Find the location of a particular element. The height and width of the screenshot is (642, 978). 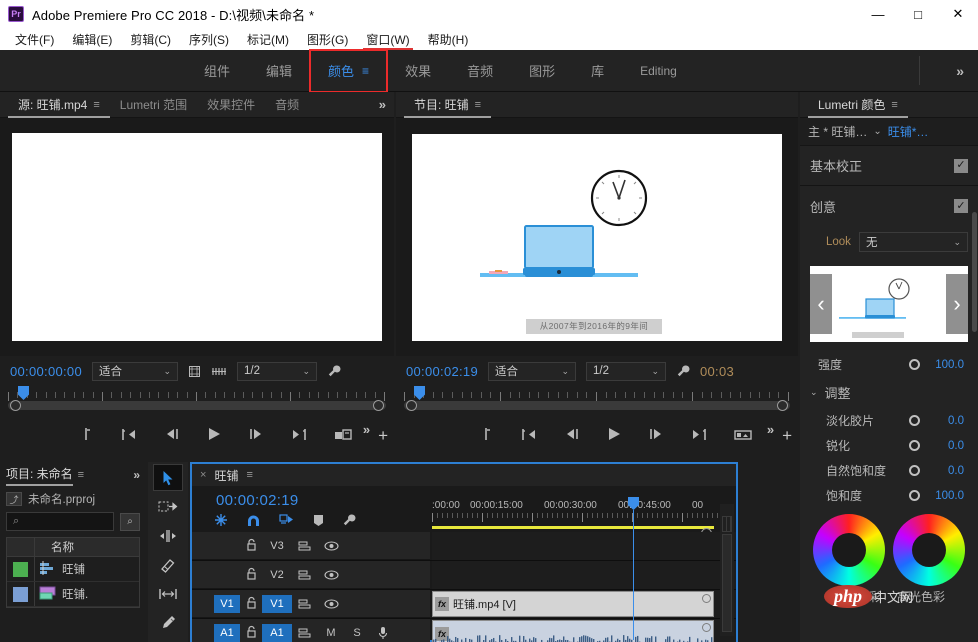

track-body-v3 is located at coordinates (584, 546).